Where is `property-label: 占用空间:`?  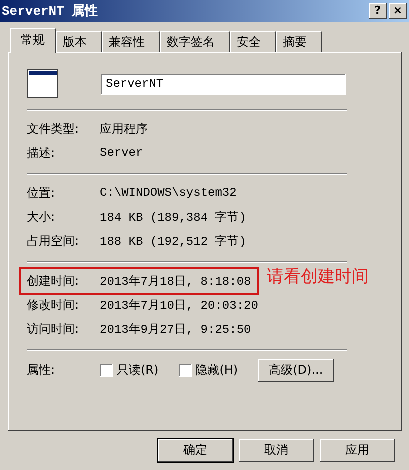
property-label: 占用空间: is located at coordinates (53, 241).